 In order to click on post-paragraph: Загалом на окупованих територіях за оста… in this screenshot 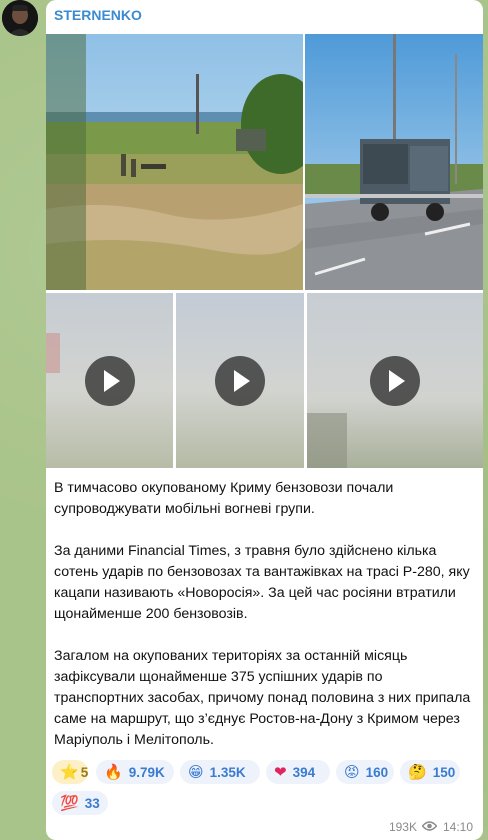, I will do `click(262, 698)`.